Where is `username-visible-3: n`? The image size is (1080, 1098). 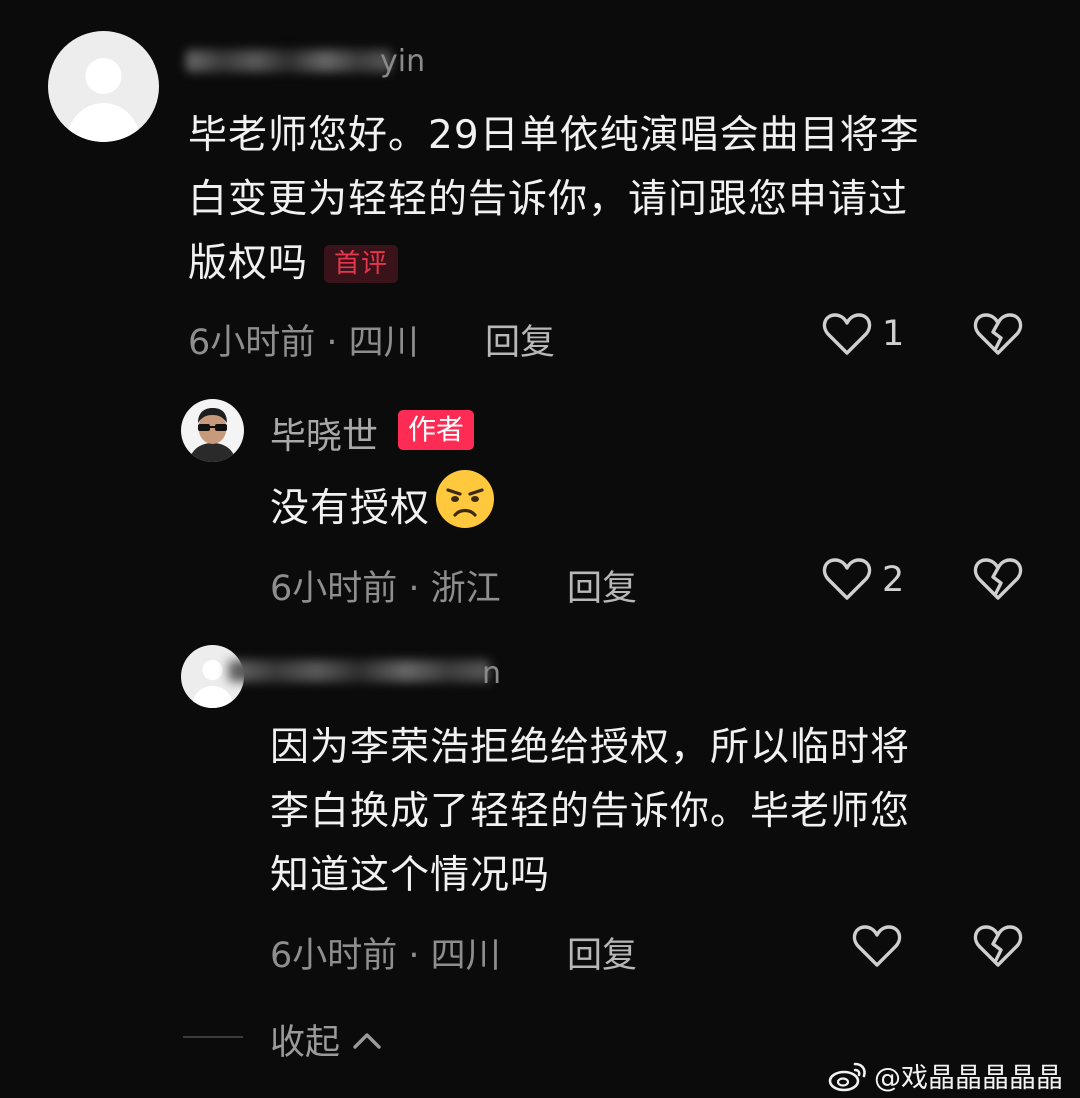 username-visible-3: n is located at coordinates (492, 673).